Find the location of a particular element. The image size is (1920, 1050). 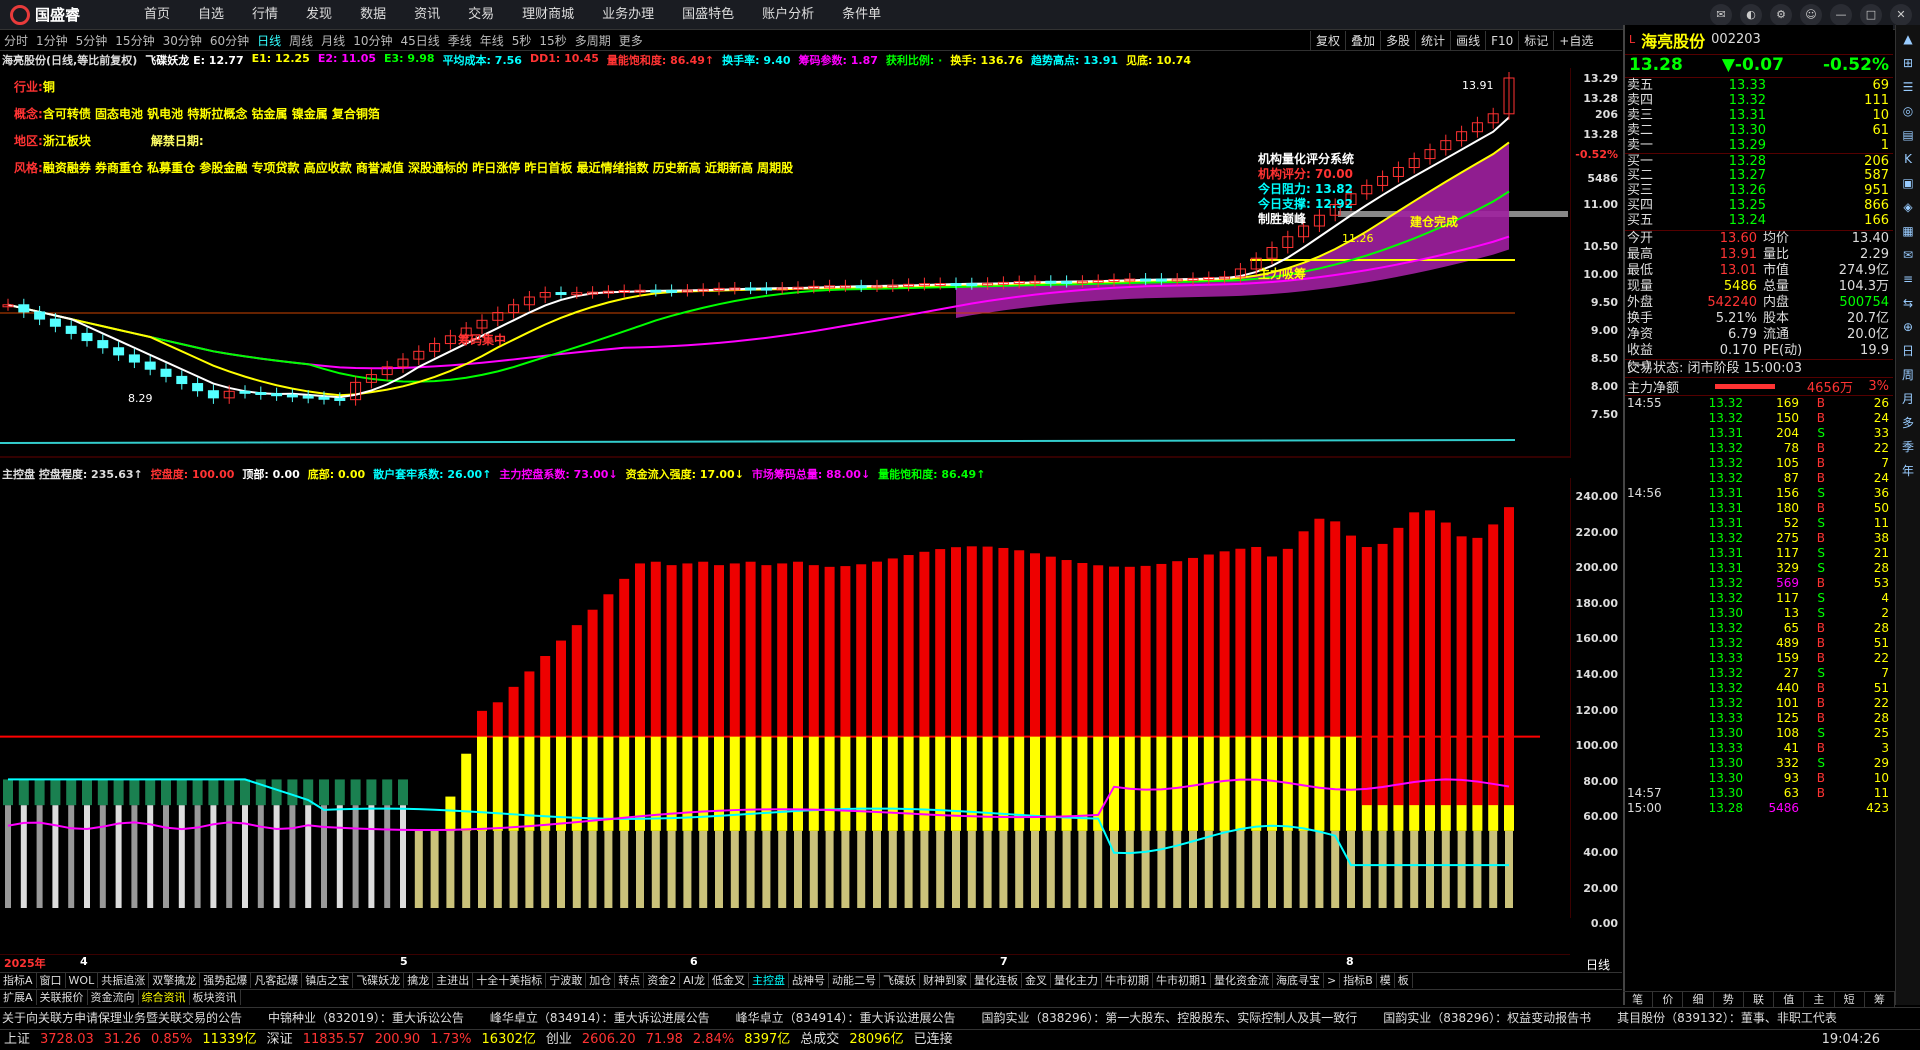

indicator-tab-11: 十全十美指标 is located at coordinates (510, 980).